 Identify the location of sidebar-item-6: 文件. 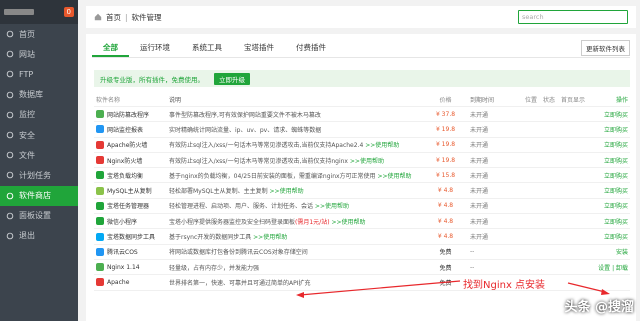
(39, 155).